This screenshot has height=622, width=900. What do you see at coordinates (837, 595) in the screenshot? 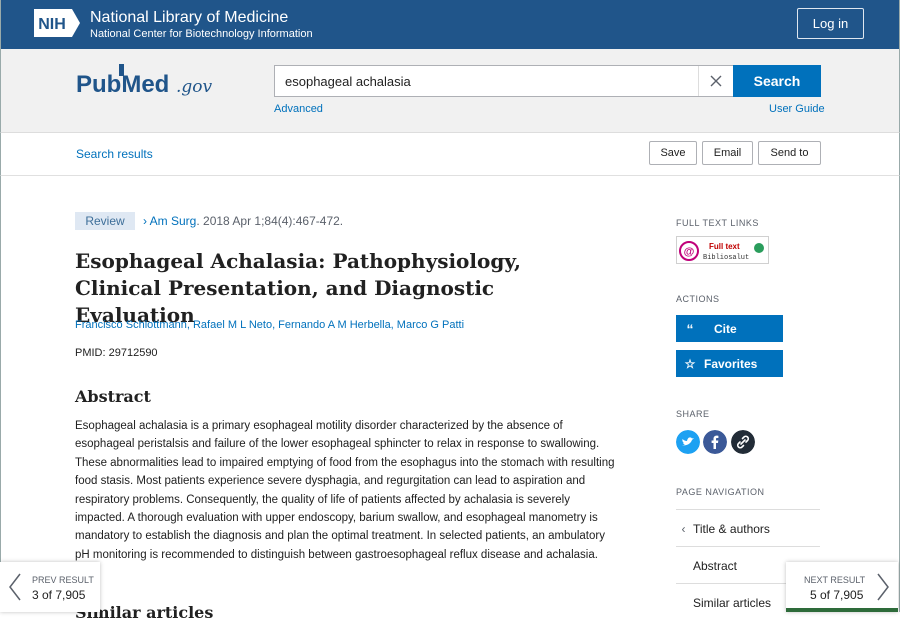
I see `next-result-count: 5 of 7,905` at bounding box center [837, 595].